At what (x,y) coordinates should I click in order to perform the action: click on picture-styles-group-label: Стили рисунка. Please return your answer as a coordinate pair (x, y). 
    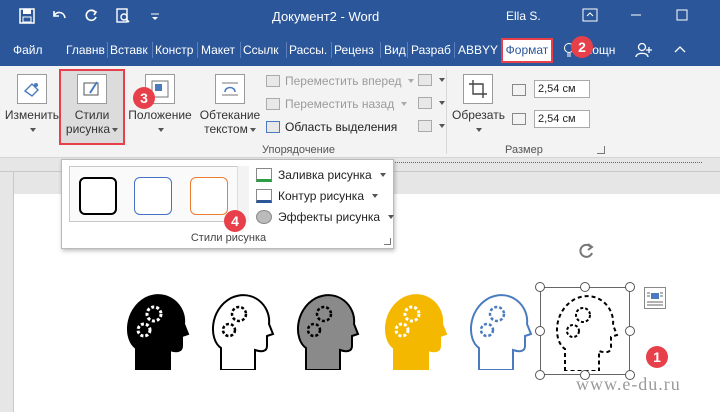
    Looking at the image, I should click on (228, 238).